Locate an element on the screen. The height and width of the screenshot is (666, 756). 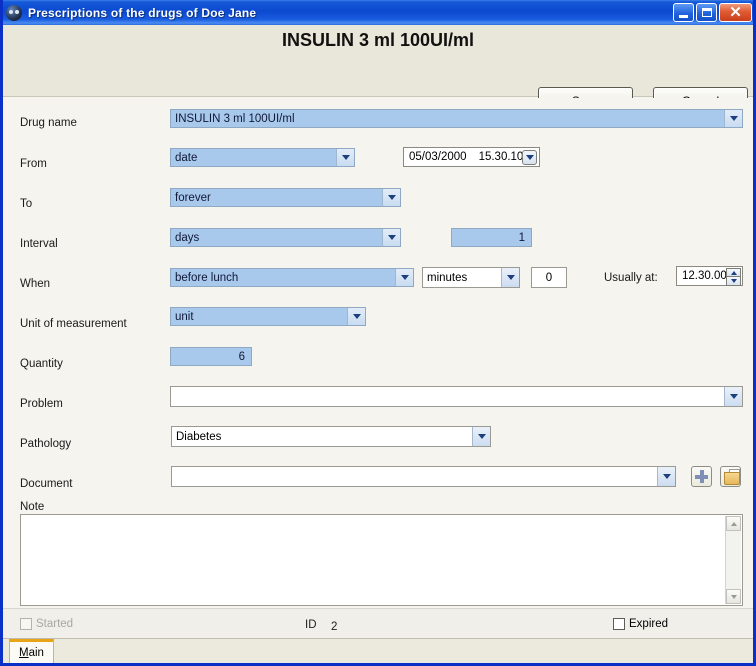
note-scroll-up-button is located at coordinates (733, 523).